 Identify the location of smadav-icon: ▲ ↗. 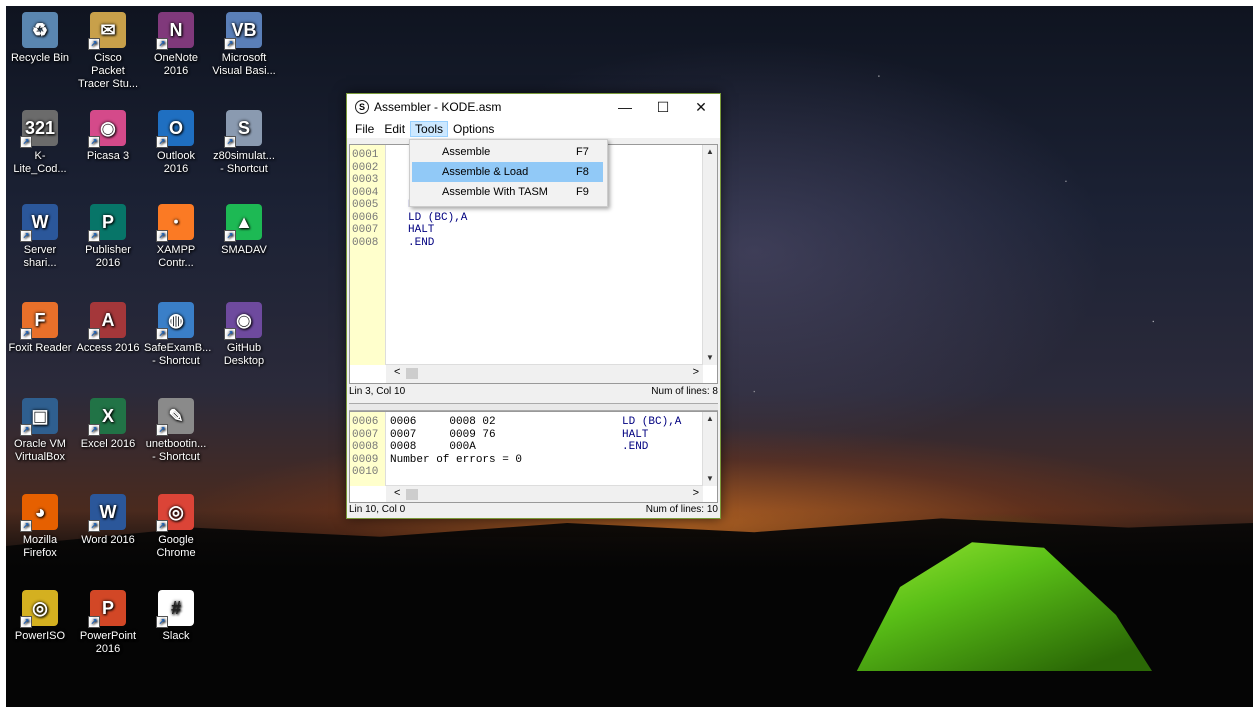
(243, 223).